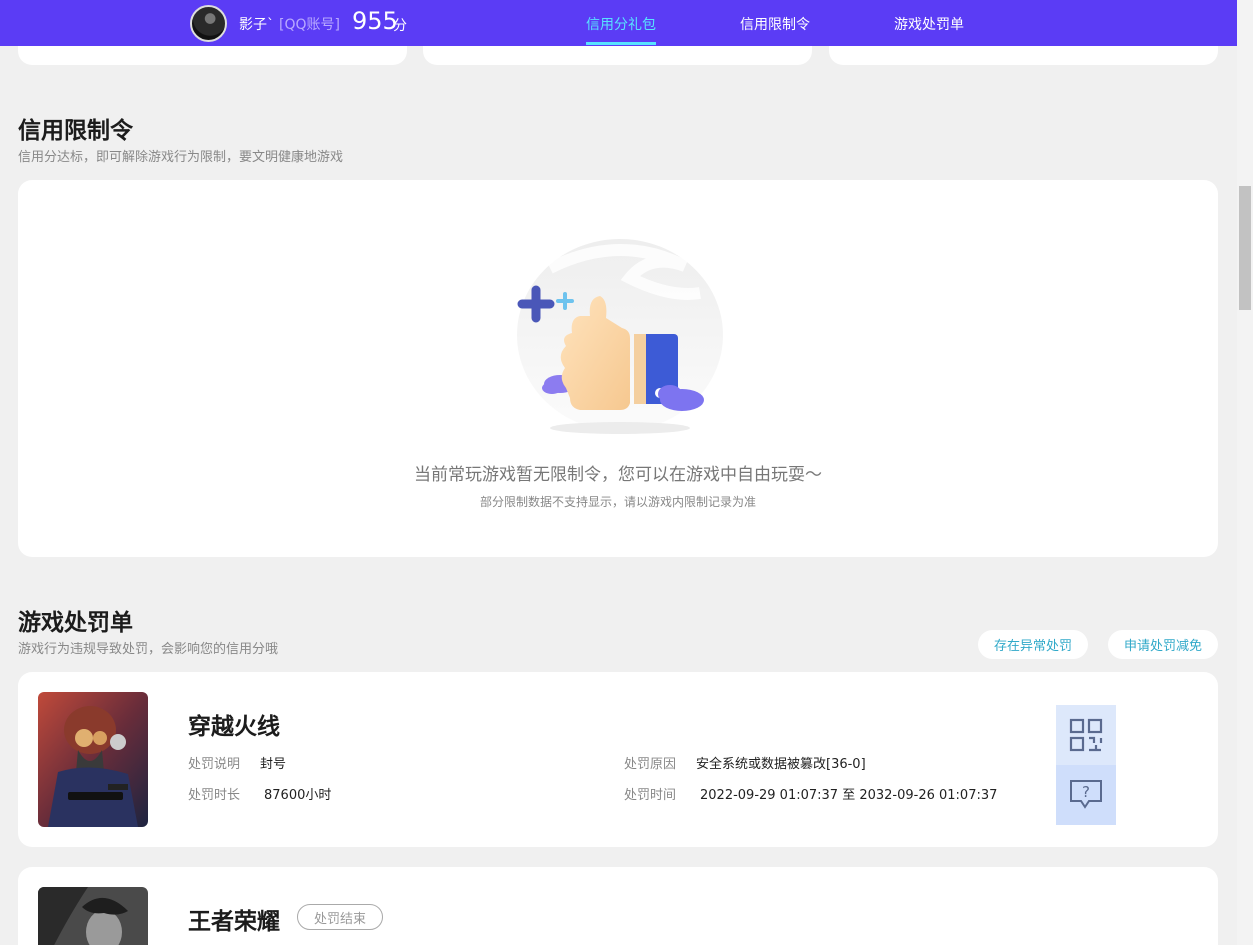  Describe the element at coordinates (214, 795) in the screenshot. I see `penalty-duration-label: 处罚时长` at that location.